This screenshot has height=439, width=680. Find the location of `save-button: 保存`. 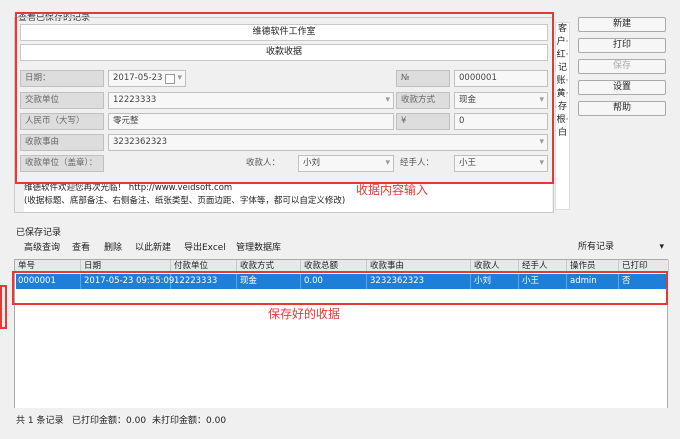

save-button: 保存 is located at coordinates (622, 66).